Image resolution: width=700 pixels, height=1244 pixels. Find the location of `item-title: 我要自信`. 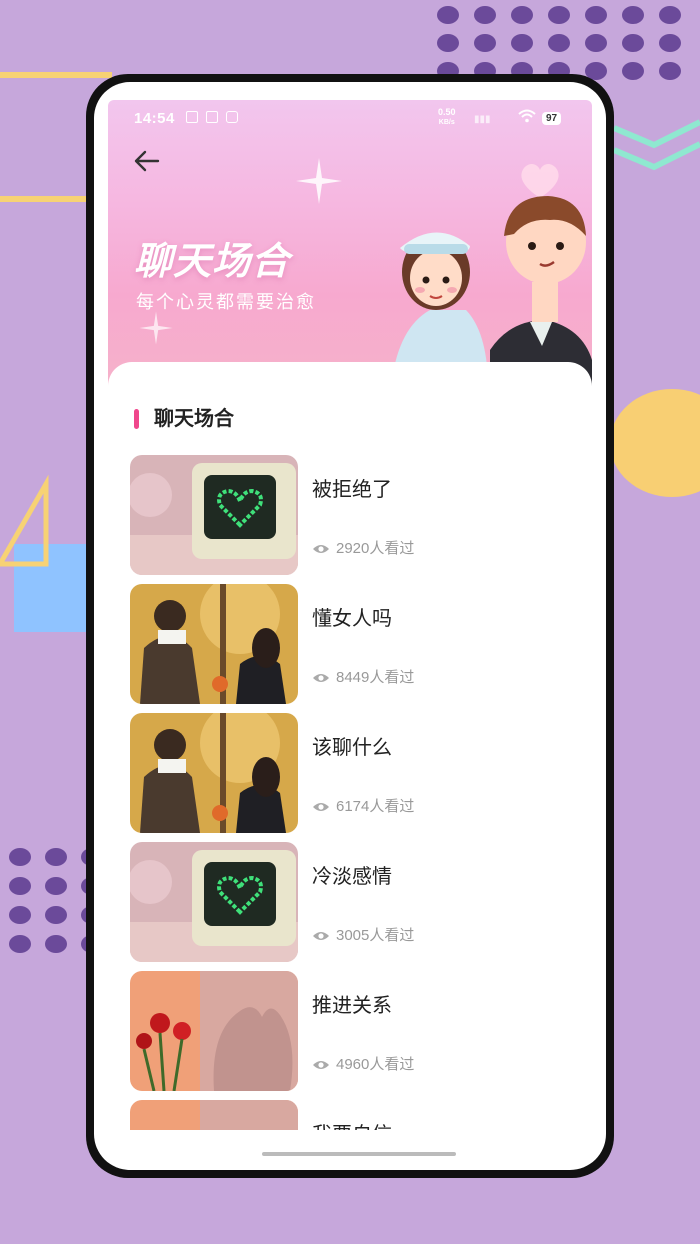

item-title: 我要自信 is located at coordinates (352, 1124).